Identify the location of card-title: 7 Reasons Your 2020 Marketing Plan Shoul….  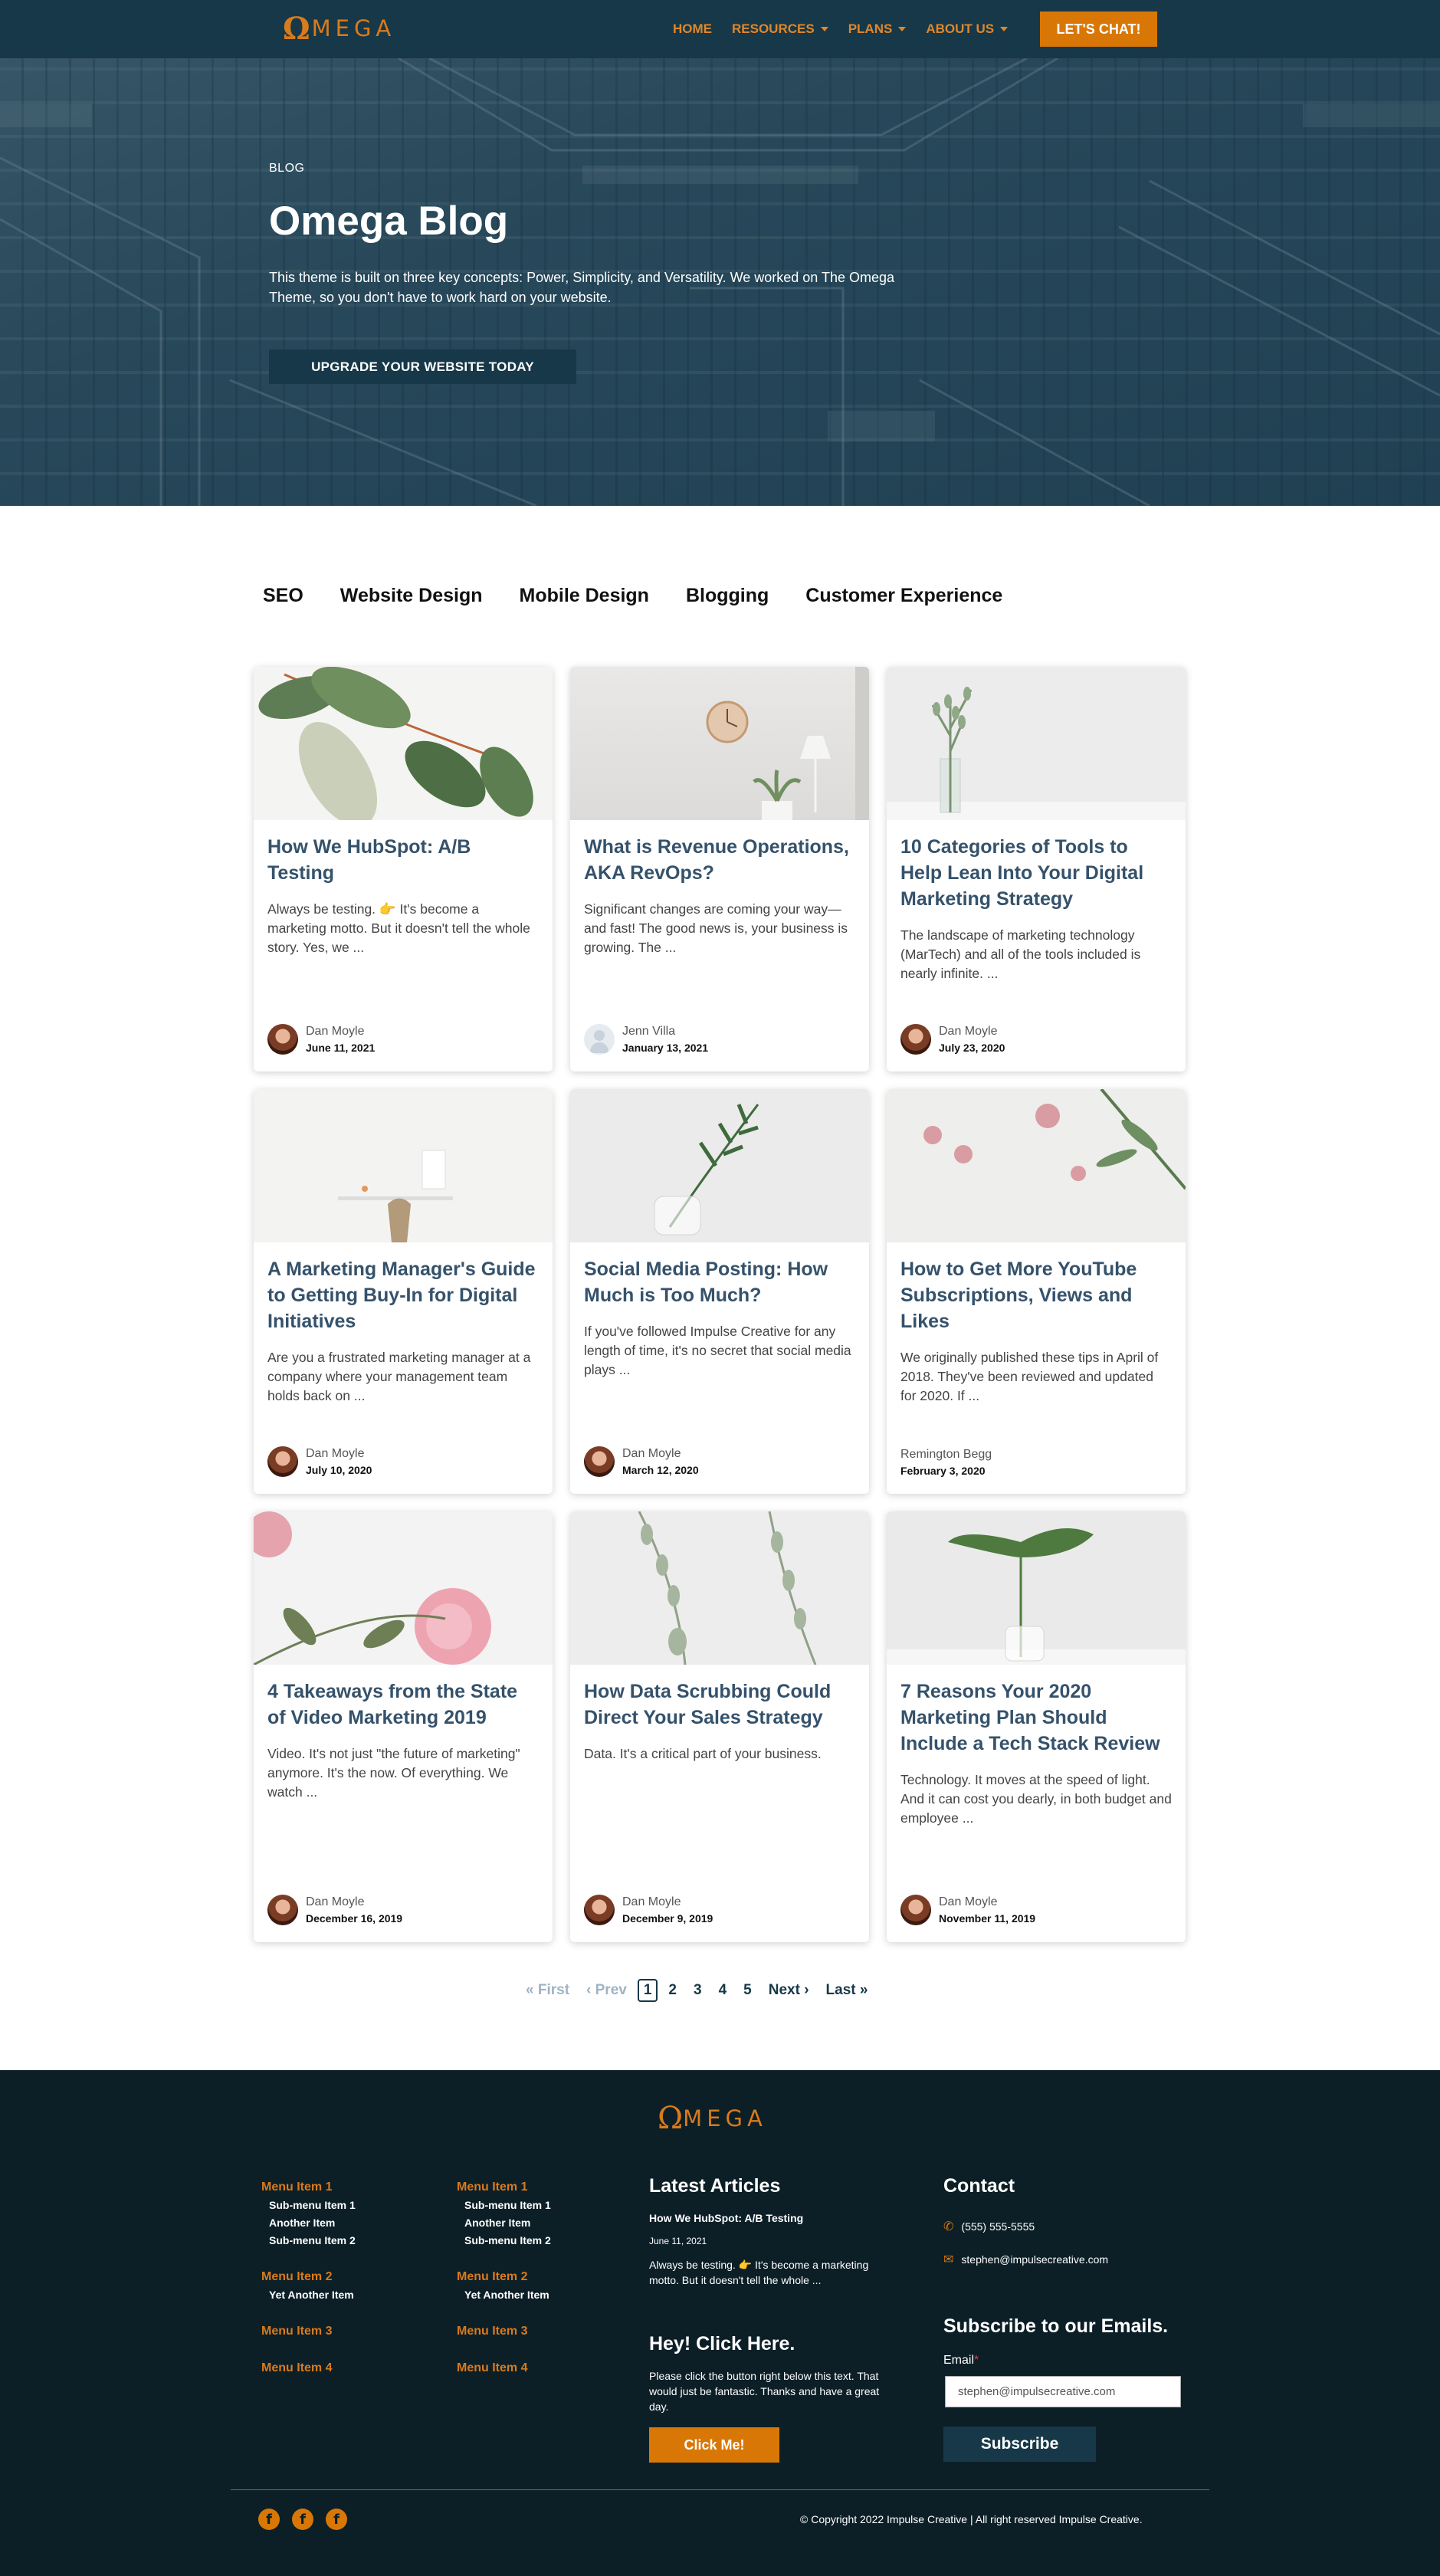
(1036, 1718).